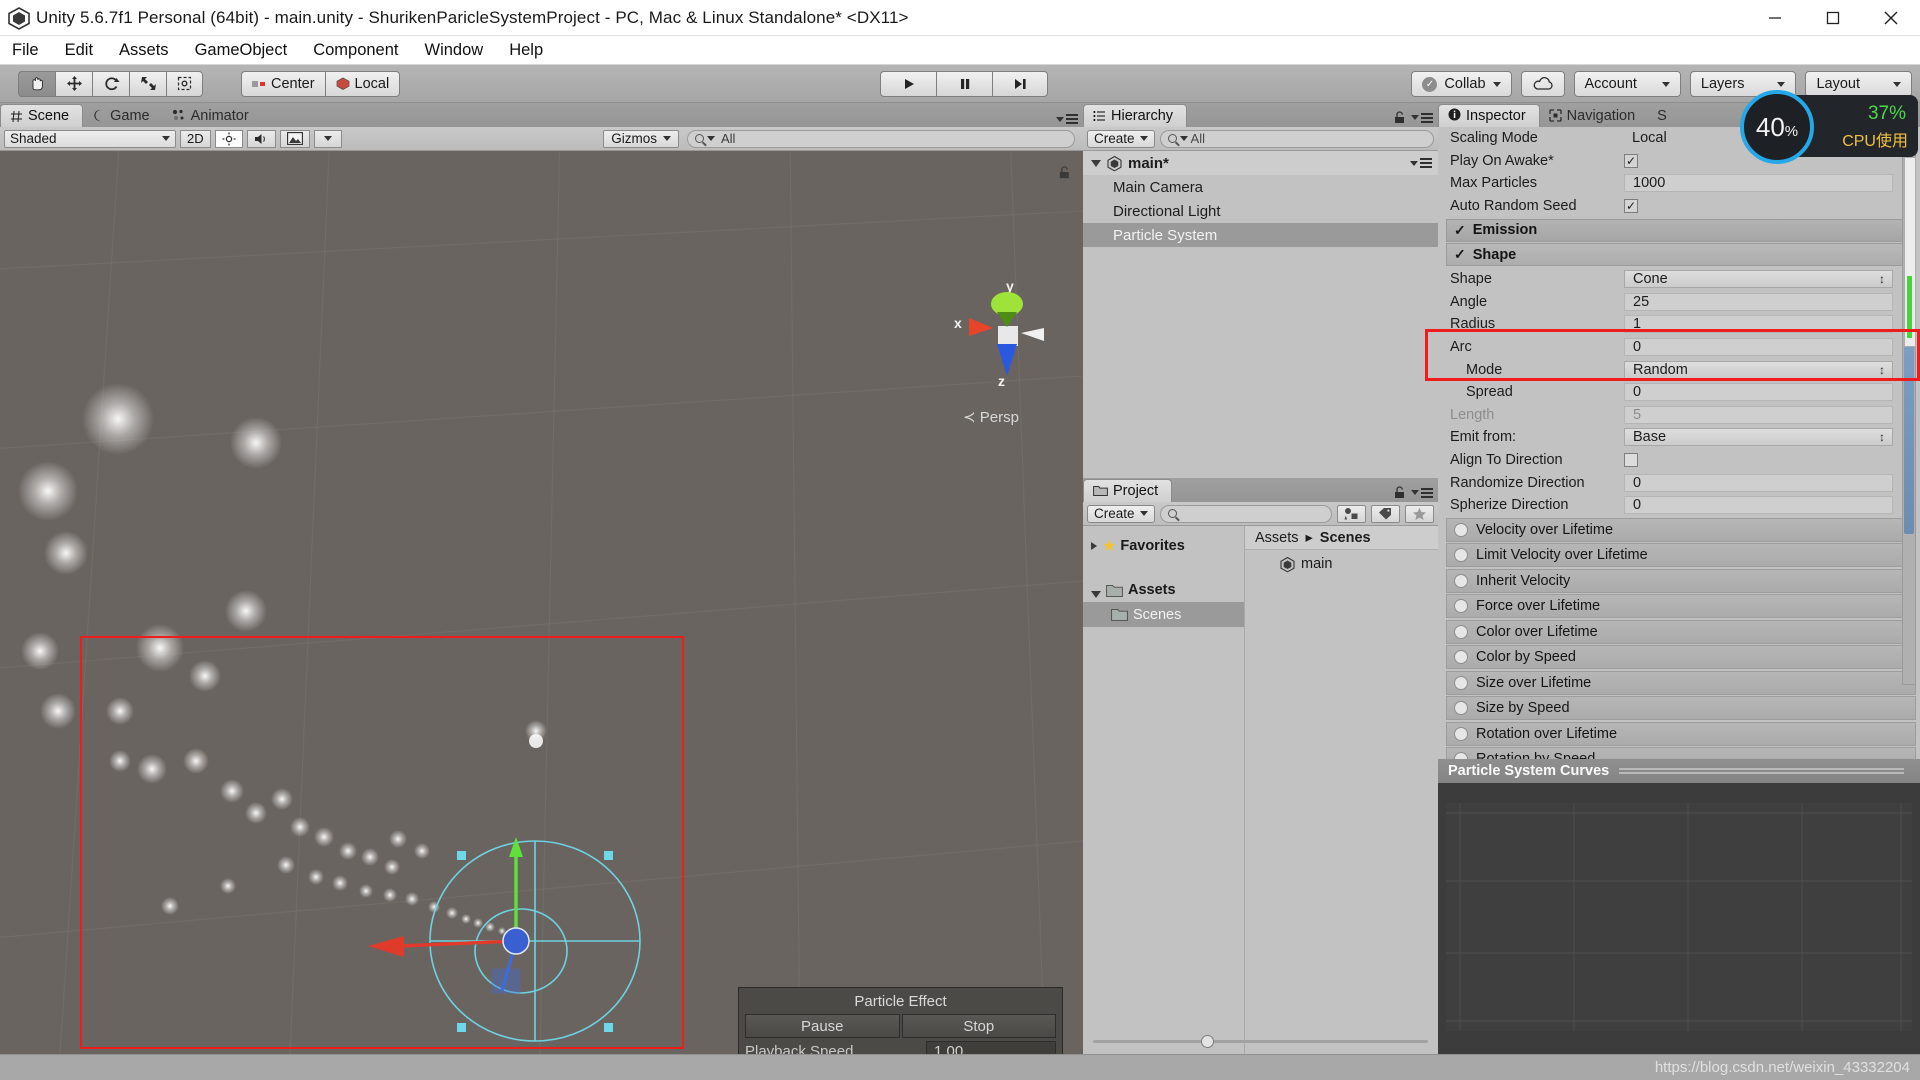 The height and width of the screenshot is (1080, 1920). I want to click on module-color-by-speed: Color by Speed, so click(1681, 657).